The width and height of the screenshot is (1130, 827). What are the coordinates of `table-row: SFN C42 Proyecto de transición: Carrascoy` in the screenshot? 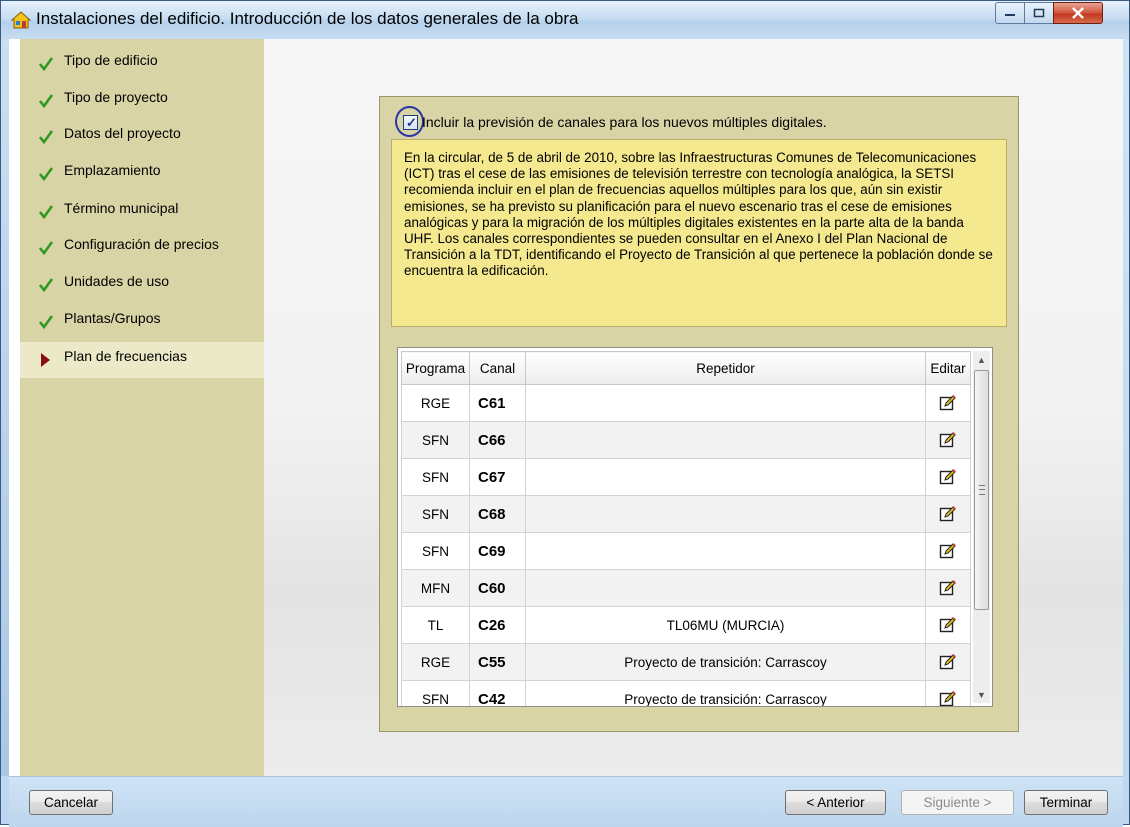 It's located at (686, 693).